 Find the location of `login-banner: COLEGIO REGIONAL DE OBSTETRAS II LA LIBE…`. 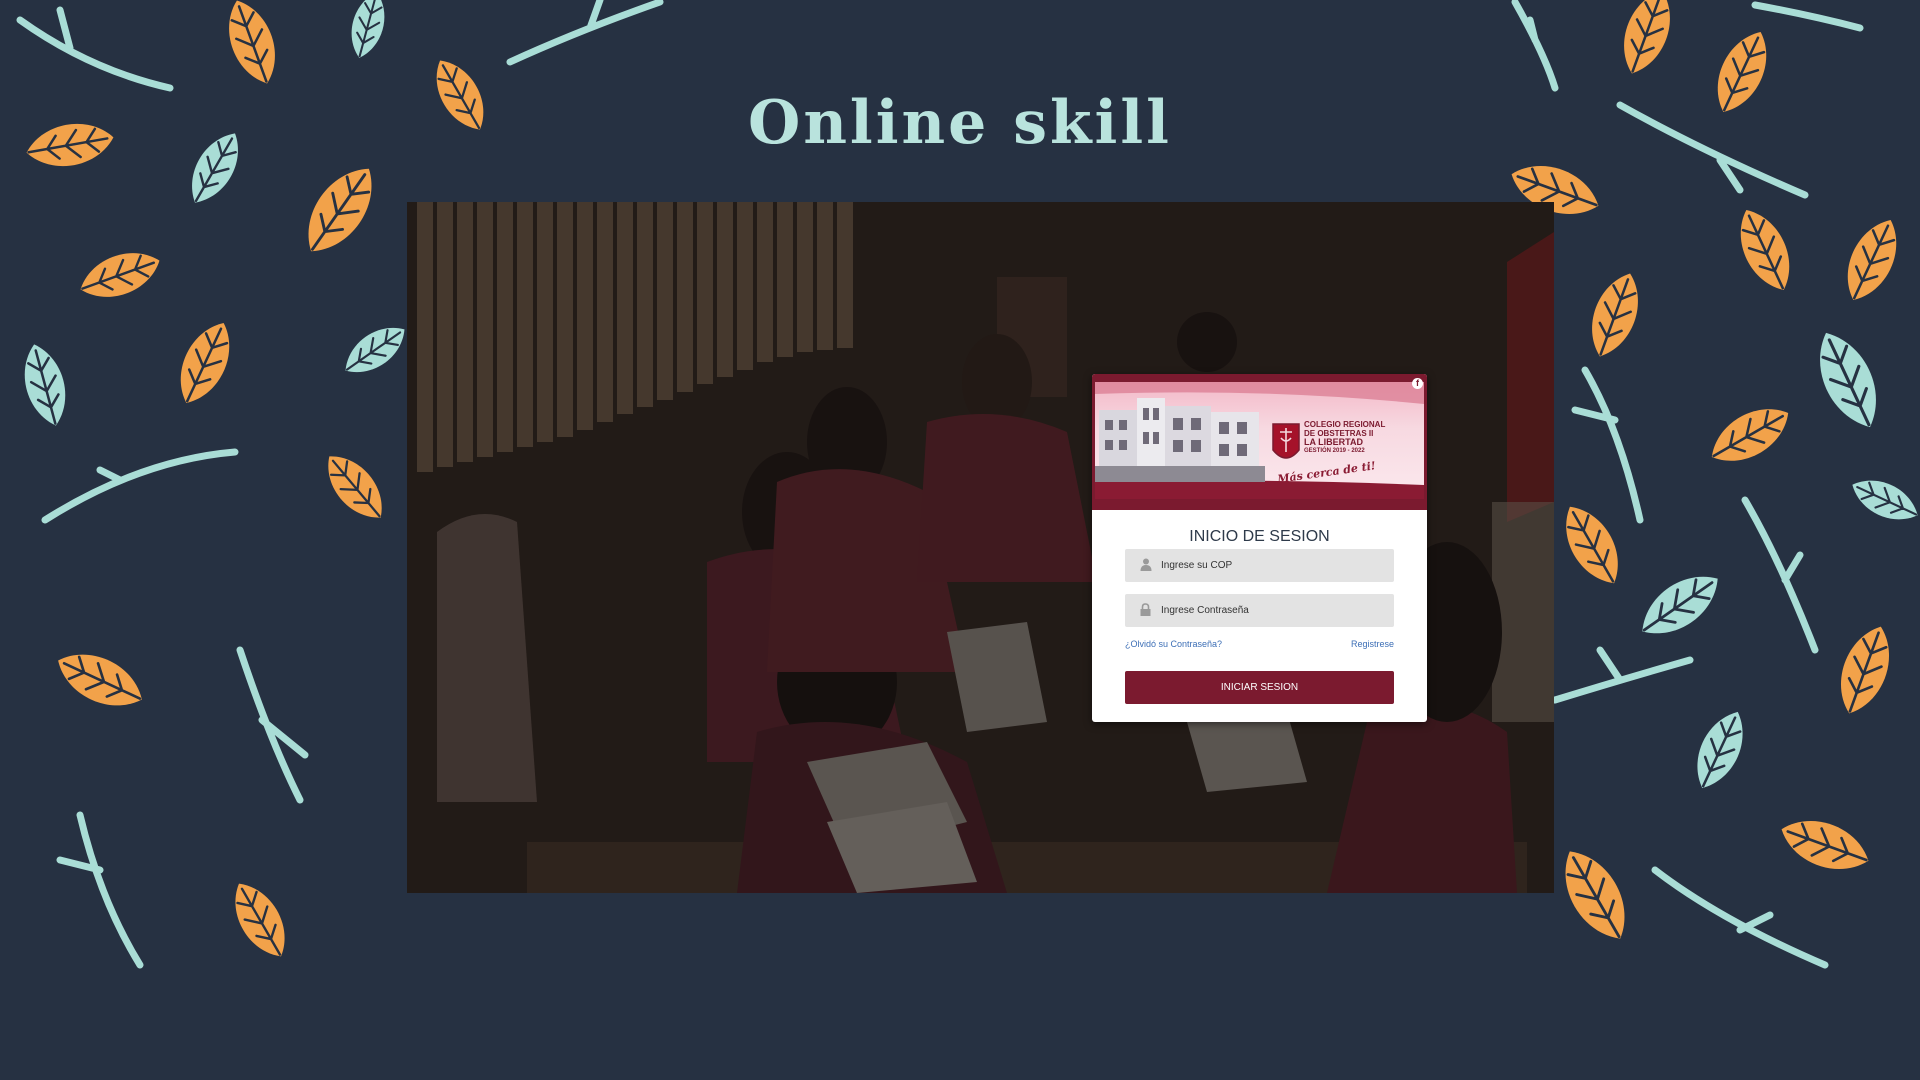

login-banner: COLEGIO REGIONAL DE OBSTETRAS II LA LIBE… is located at coordinates (1259, 442).